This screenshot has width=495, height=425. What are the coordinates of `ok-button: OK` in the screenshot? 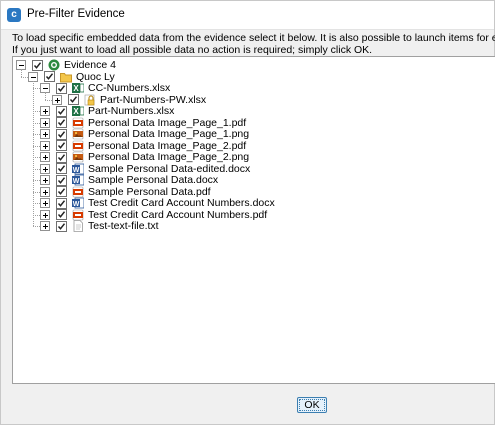 It's located at (312, 405).